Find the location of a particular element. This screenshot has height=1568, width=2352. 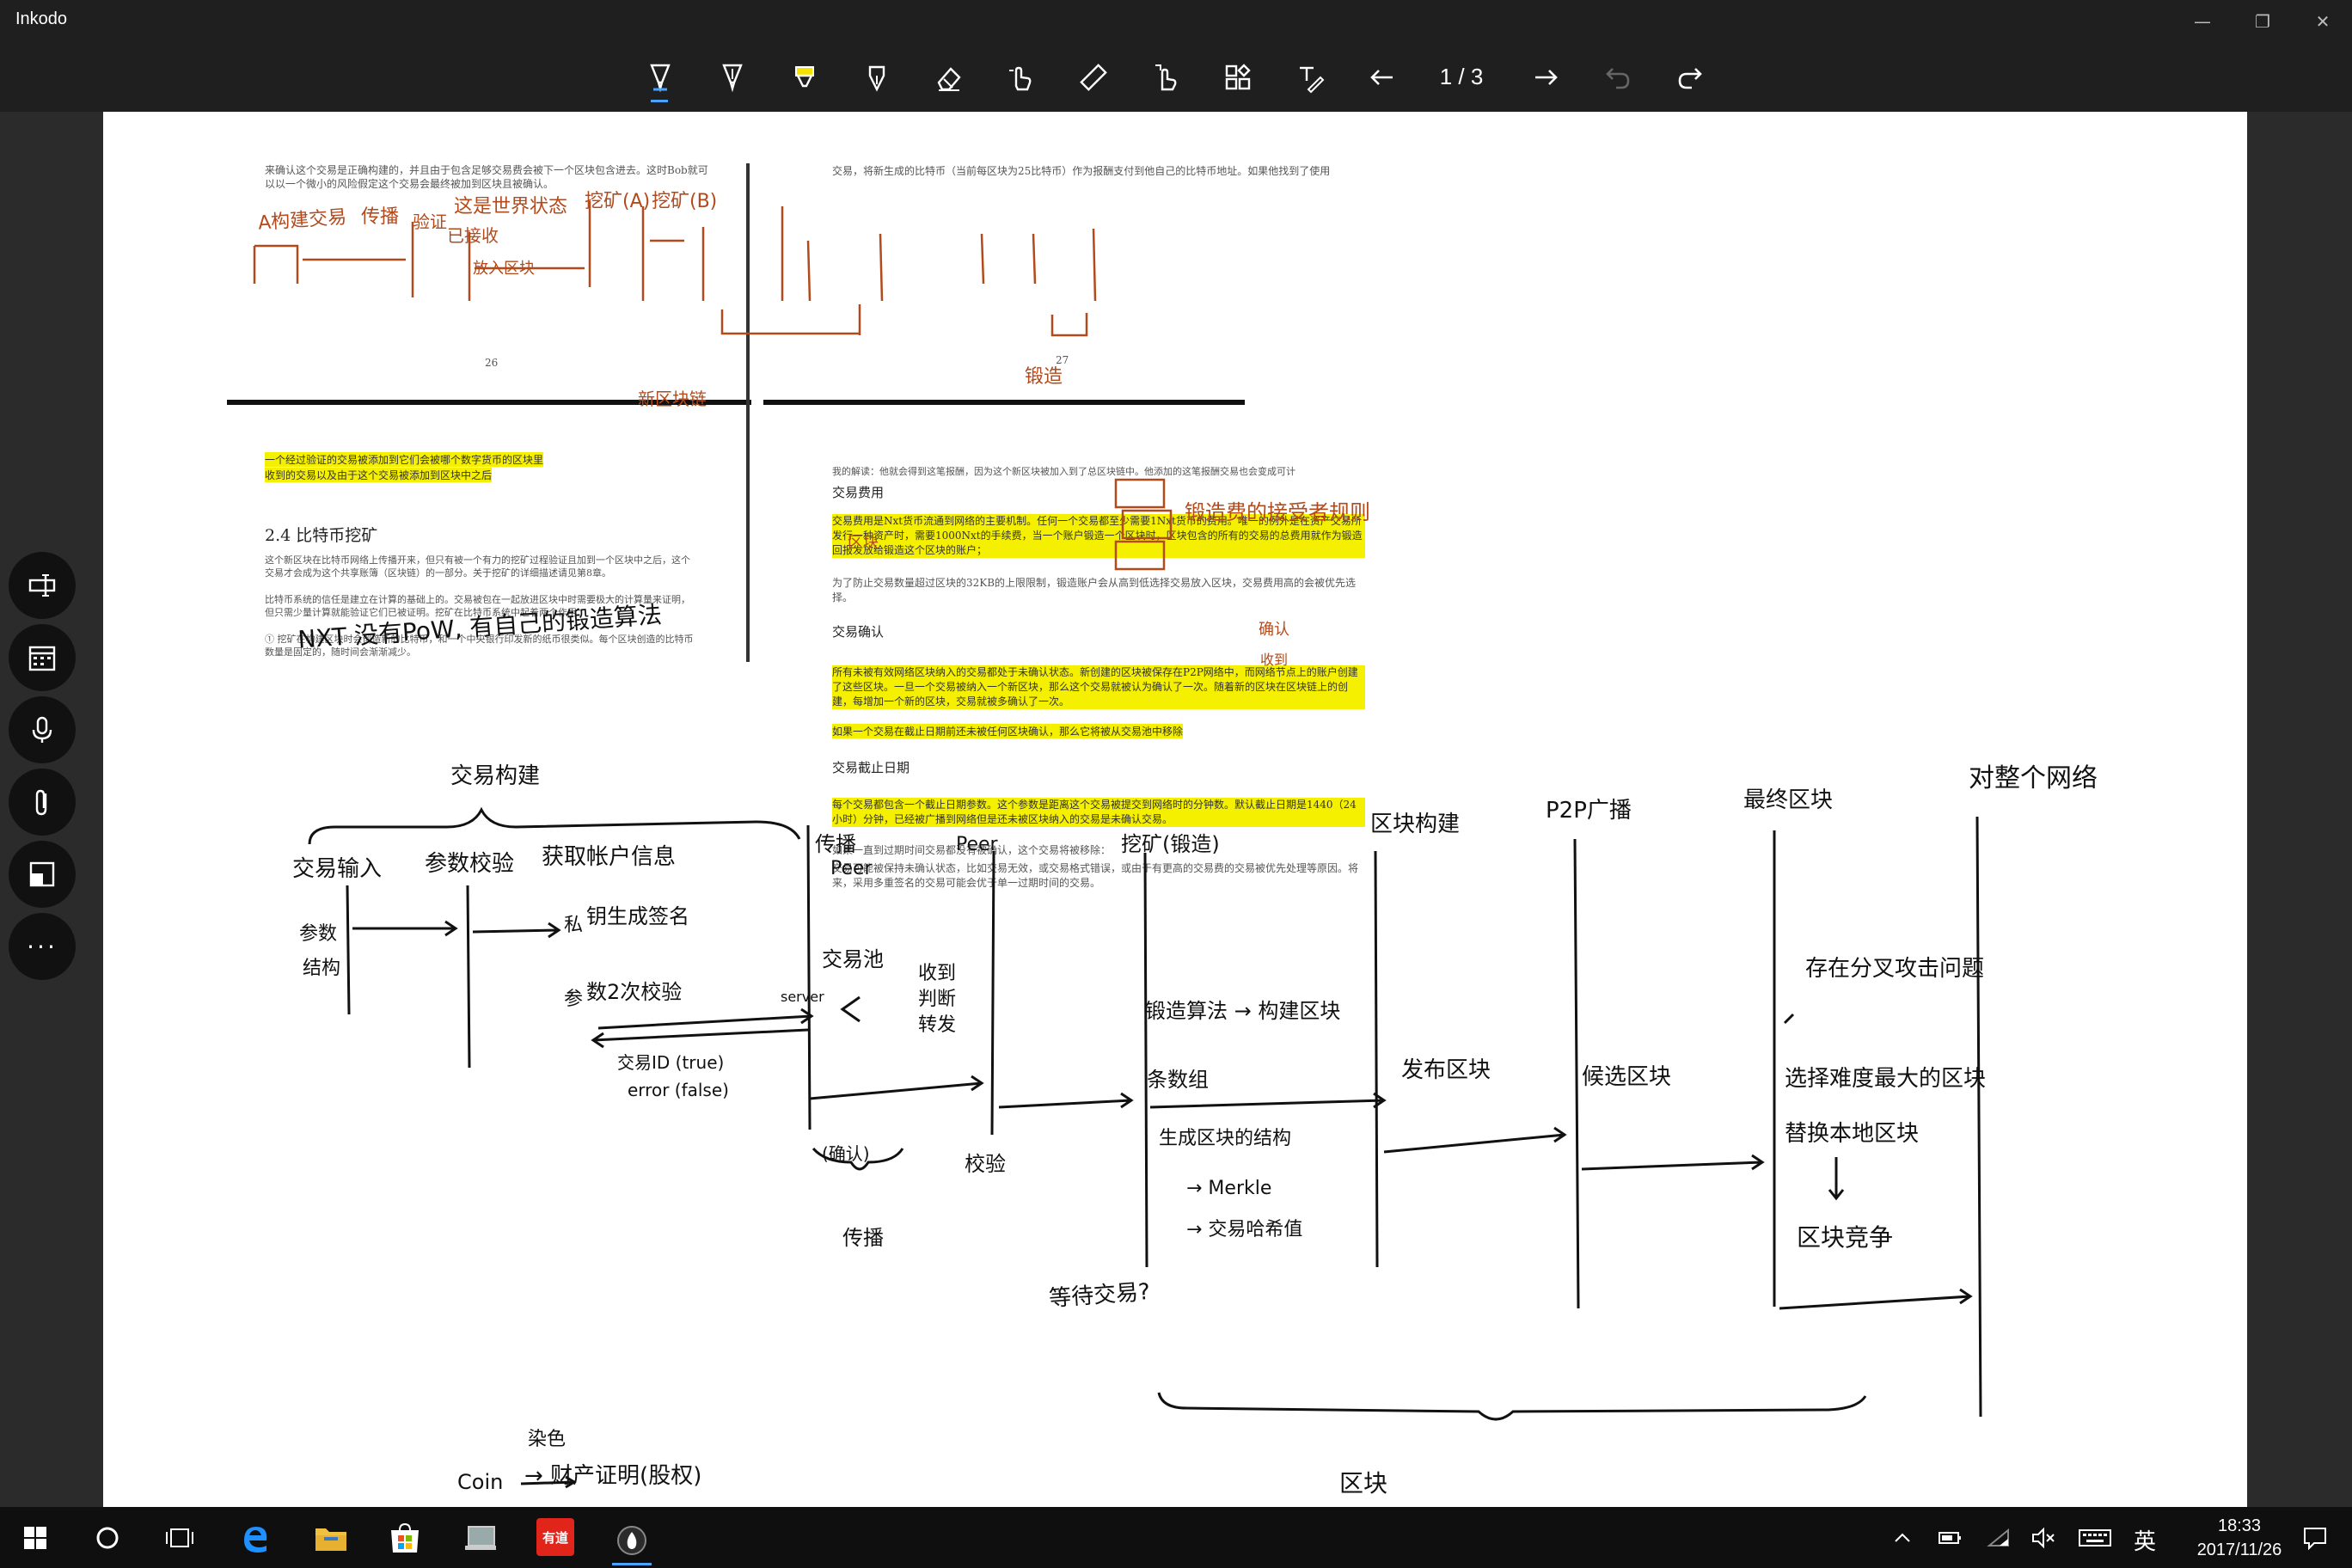

device-button is located at coordinates (480, 1538).